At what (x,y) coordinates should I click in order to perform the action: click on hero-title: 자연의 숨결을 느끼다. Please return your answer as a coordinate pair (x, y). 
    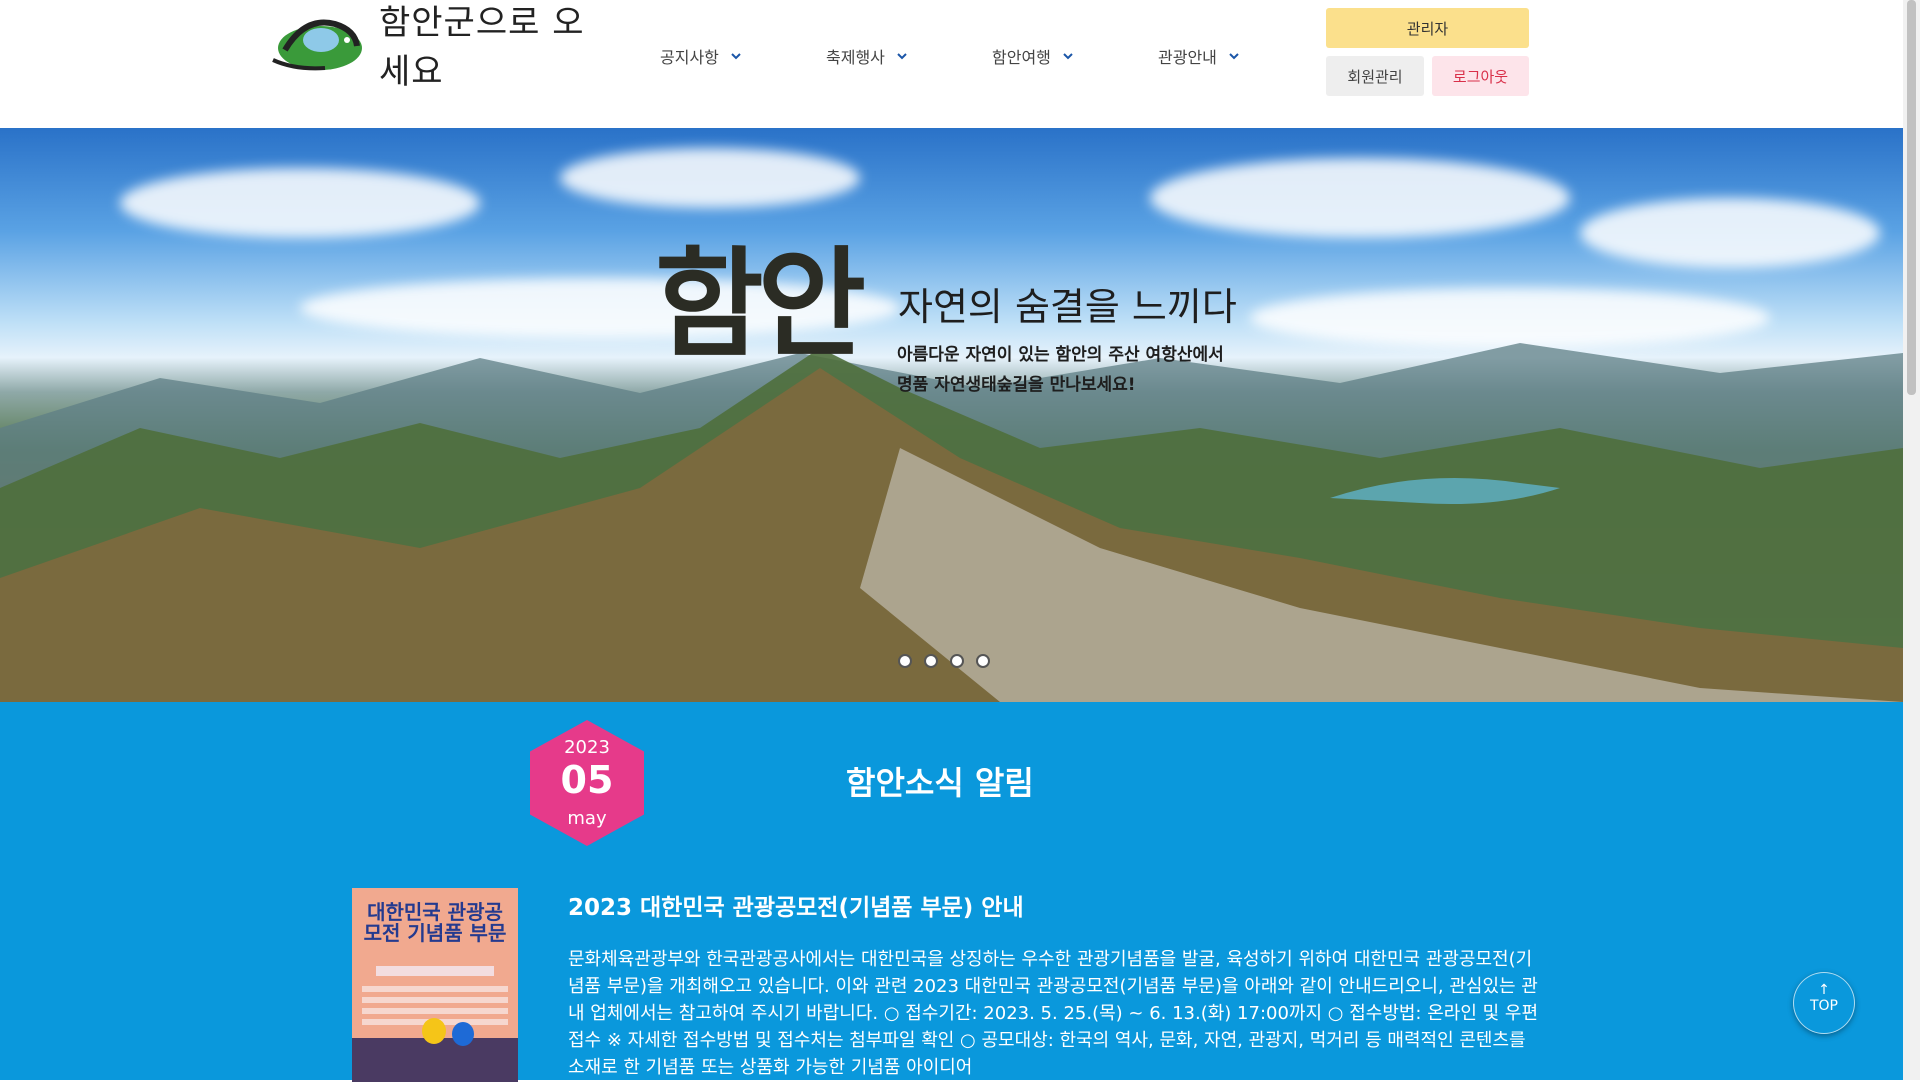
    Looking at the image, I should click on (1067, 307).